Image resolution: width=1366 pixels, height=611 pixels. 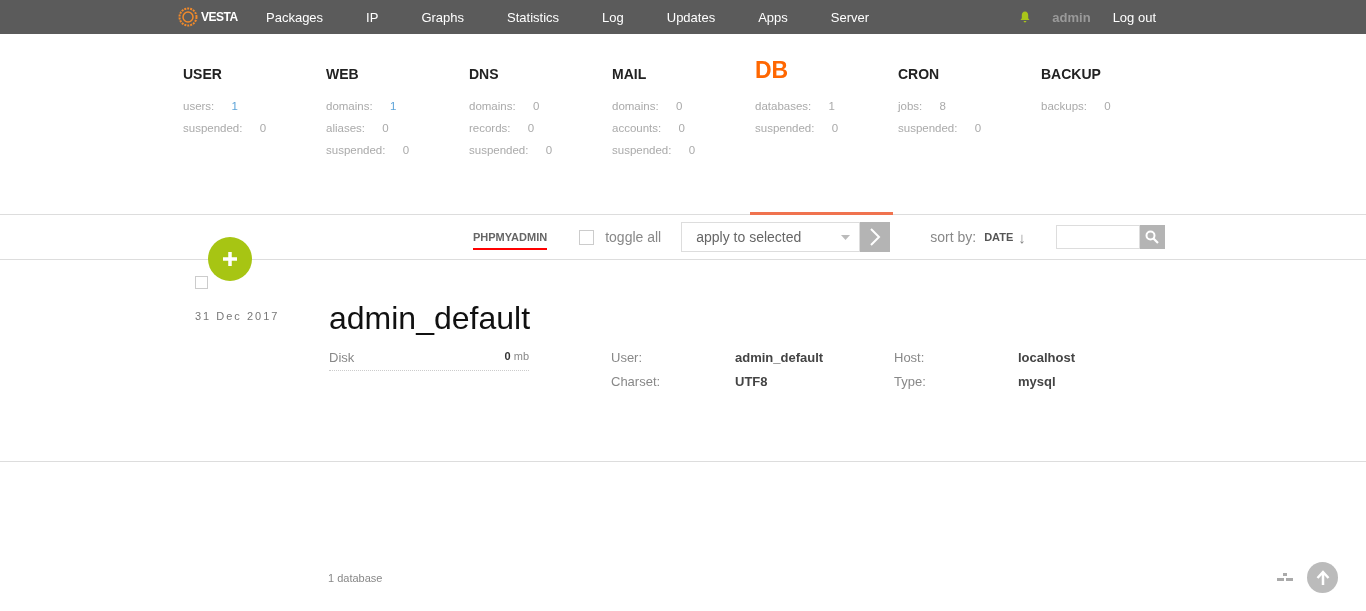 I want to click on detail-label: Host:, so click(x=910, y=357).